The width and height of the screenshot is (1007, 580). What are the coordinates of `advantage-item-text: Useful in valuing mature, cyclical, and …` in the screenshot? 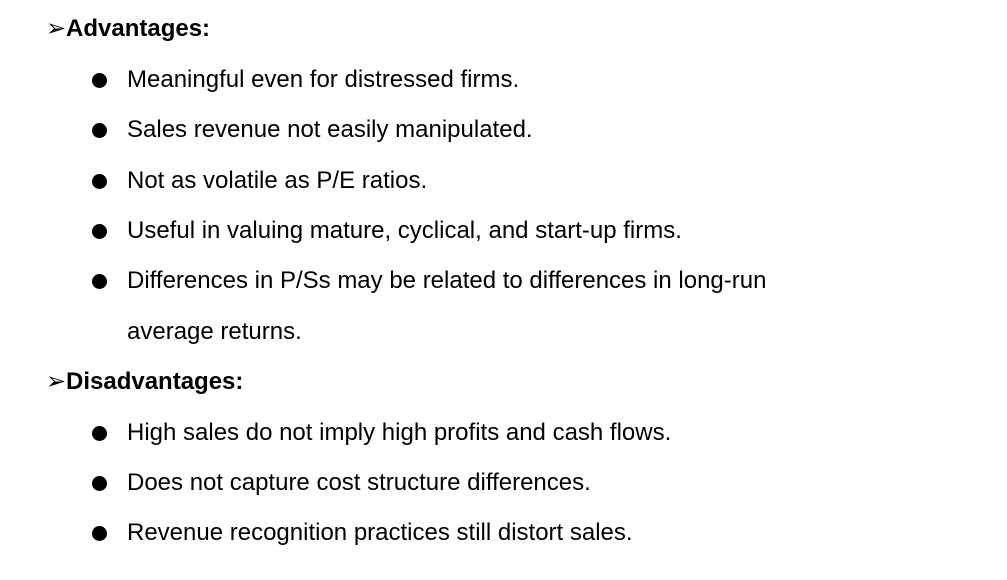 It's located at (404, 230).